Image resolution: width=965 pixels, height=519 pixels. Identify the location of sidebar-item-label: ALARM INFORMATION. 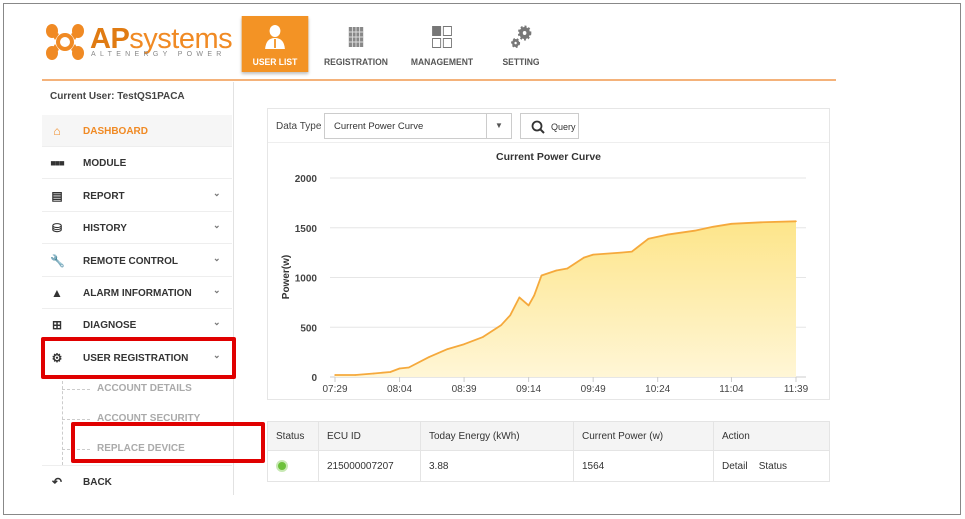
(137, 293).